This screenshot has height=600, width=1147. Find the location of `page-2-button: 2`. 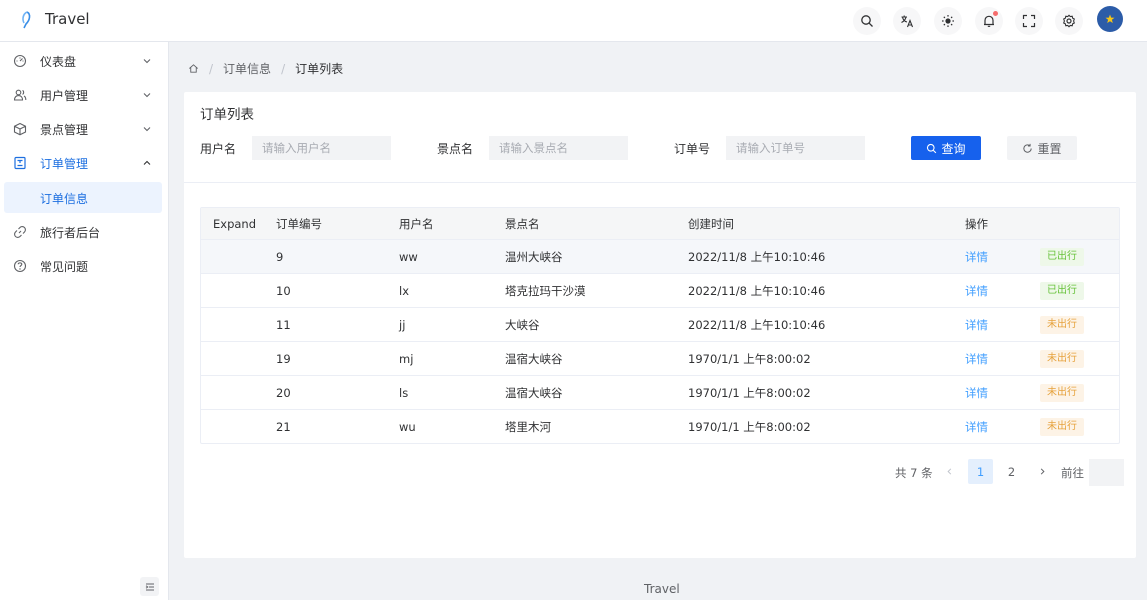

page-2-button: 2 is located at coordinates (1011, 471).